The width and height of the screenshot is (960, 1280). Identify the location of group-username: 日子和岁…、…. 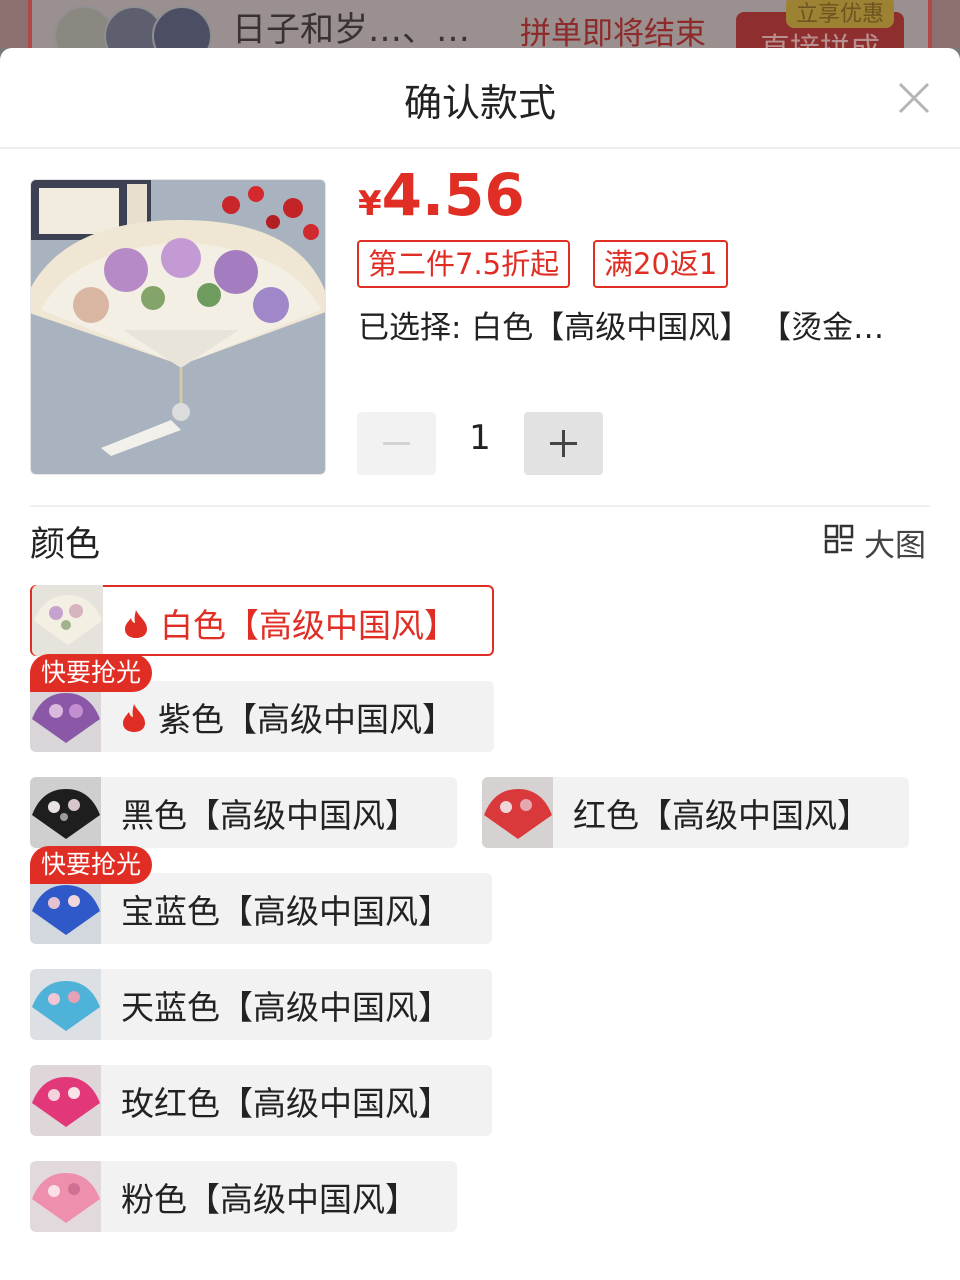
(351, 29).